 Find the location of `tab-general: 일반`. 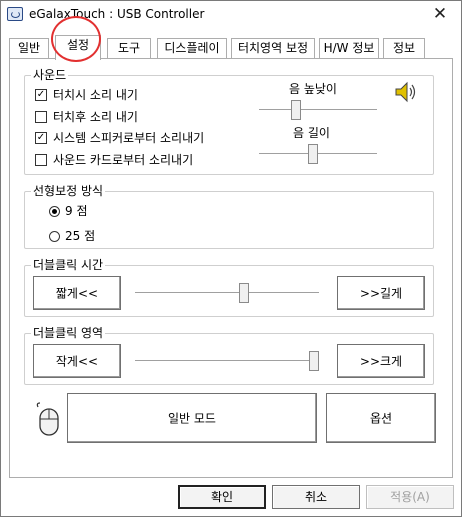

tab-general: 일반 is located at coordinates (29, 48).